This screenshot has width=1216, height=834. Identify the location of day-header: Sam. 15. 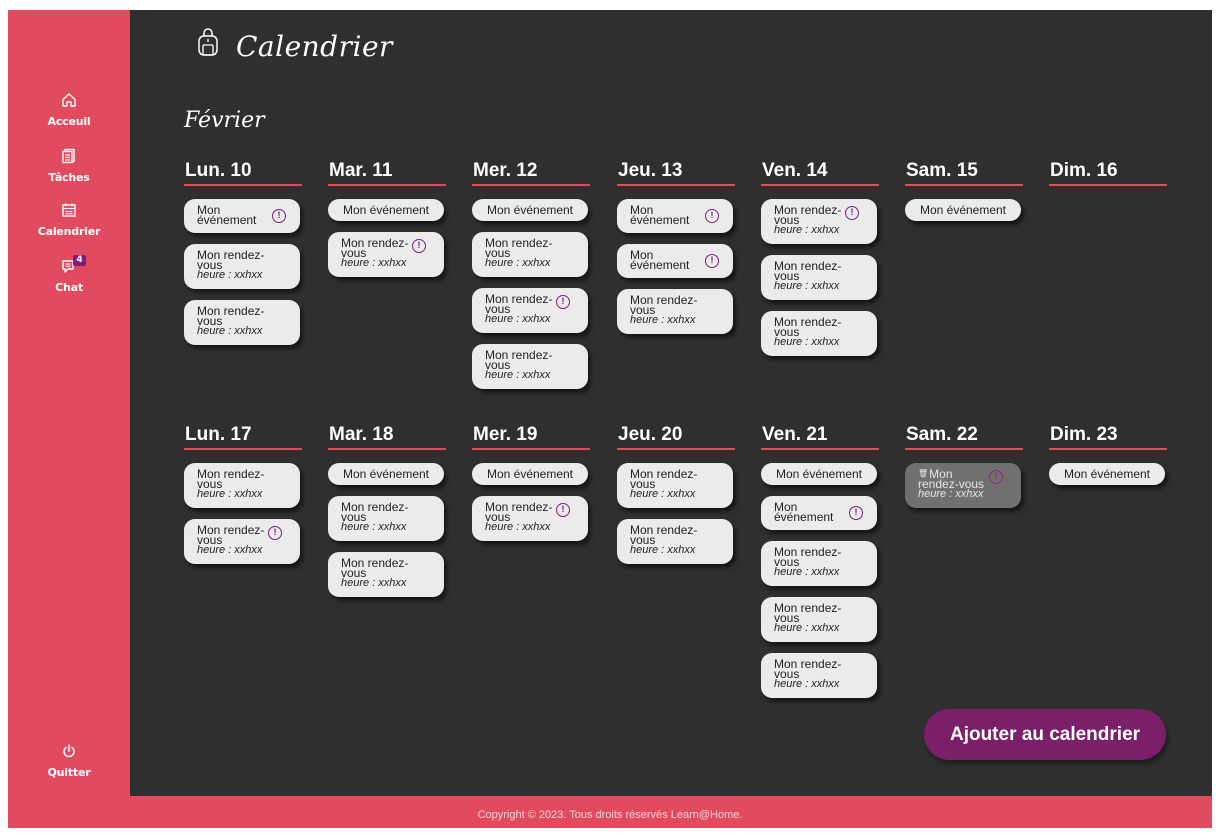
(964, 173).